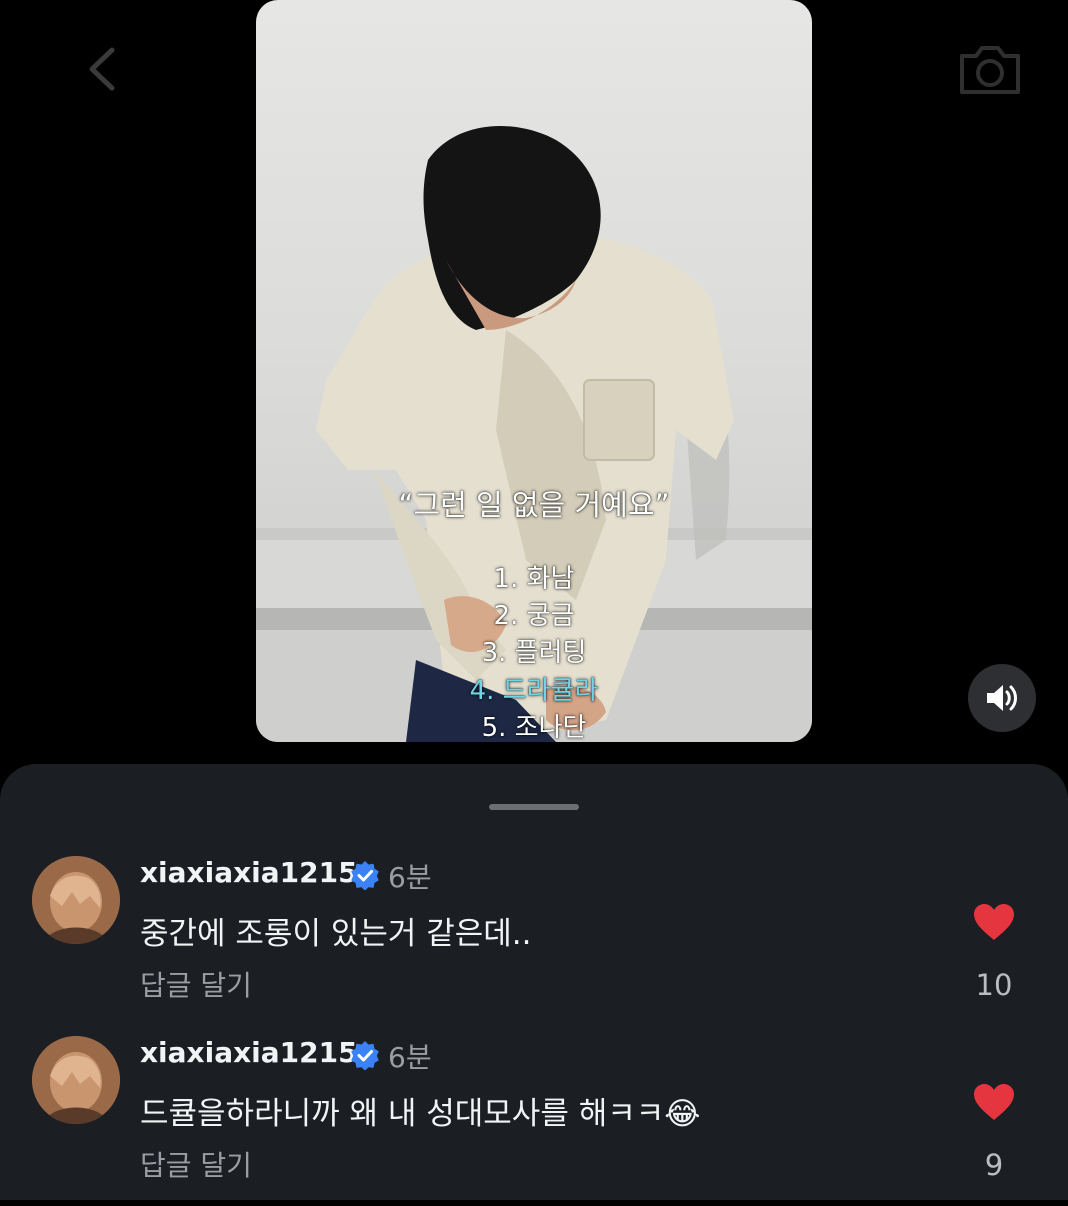 This screenshot has height=1206, width=1068. Describe the element at coordinates (534, 653) in the screenshot. I see `caption-list-item: 3. 플러팅` at that location.